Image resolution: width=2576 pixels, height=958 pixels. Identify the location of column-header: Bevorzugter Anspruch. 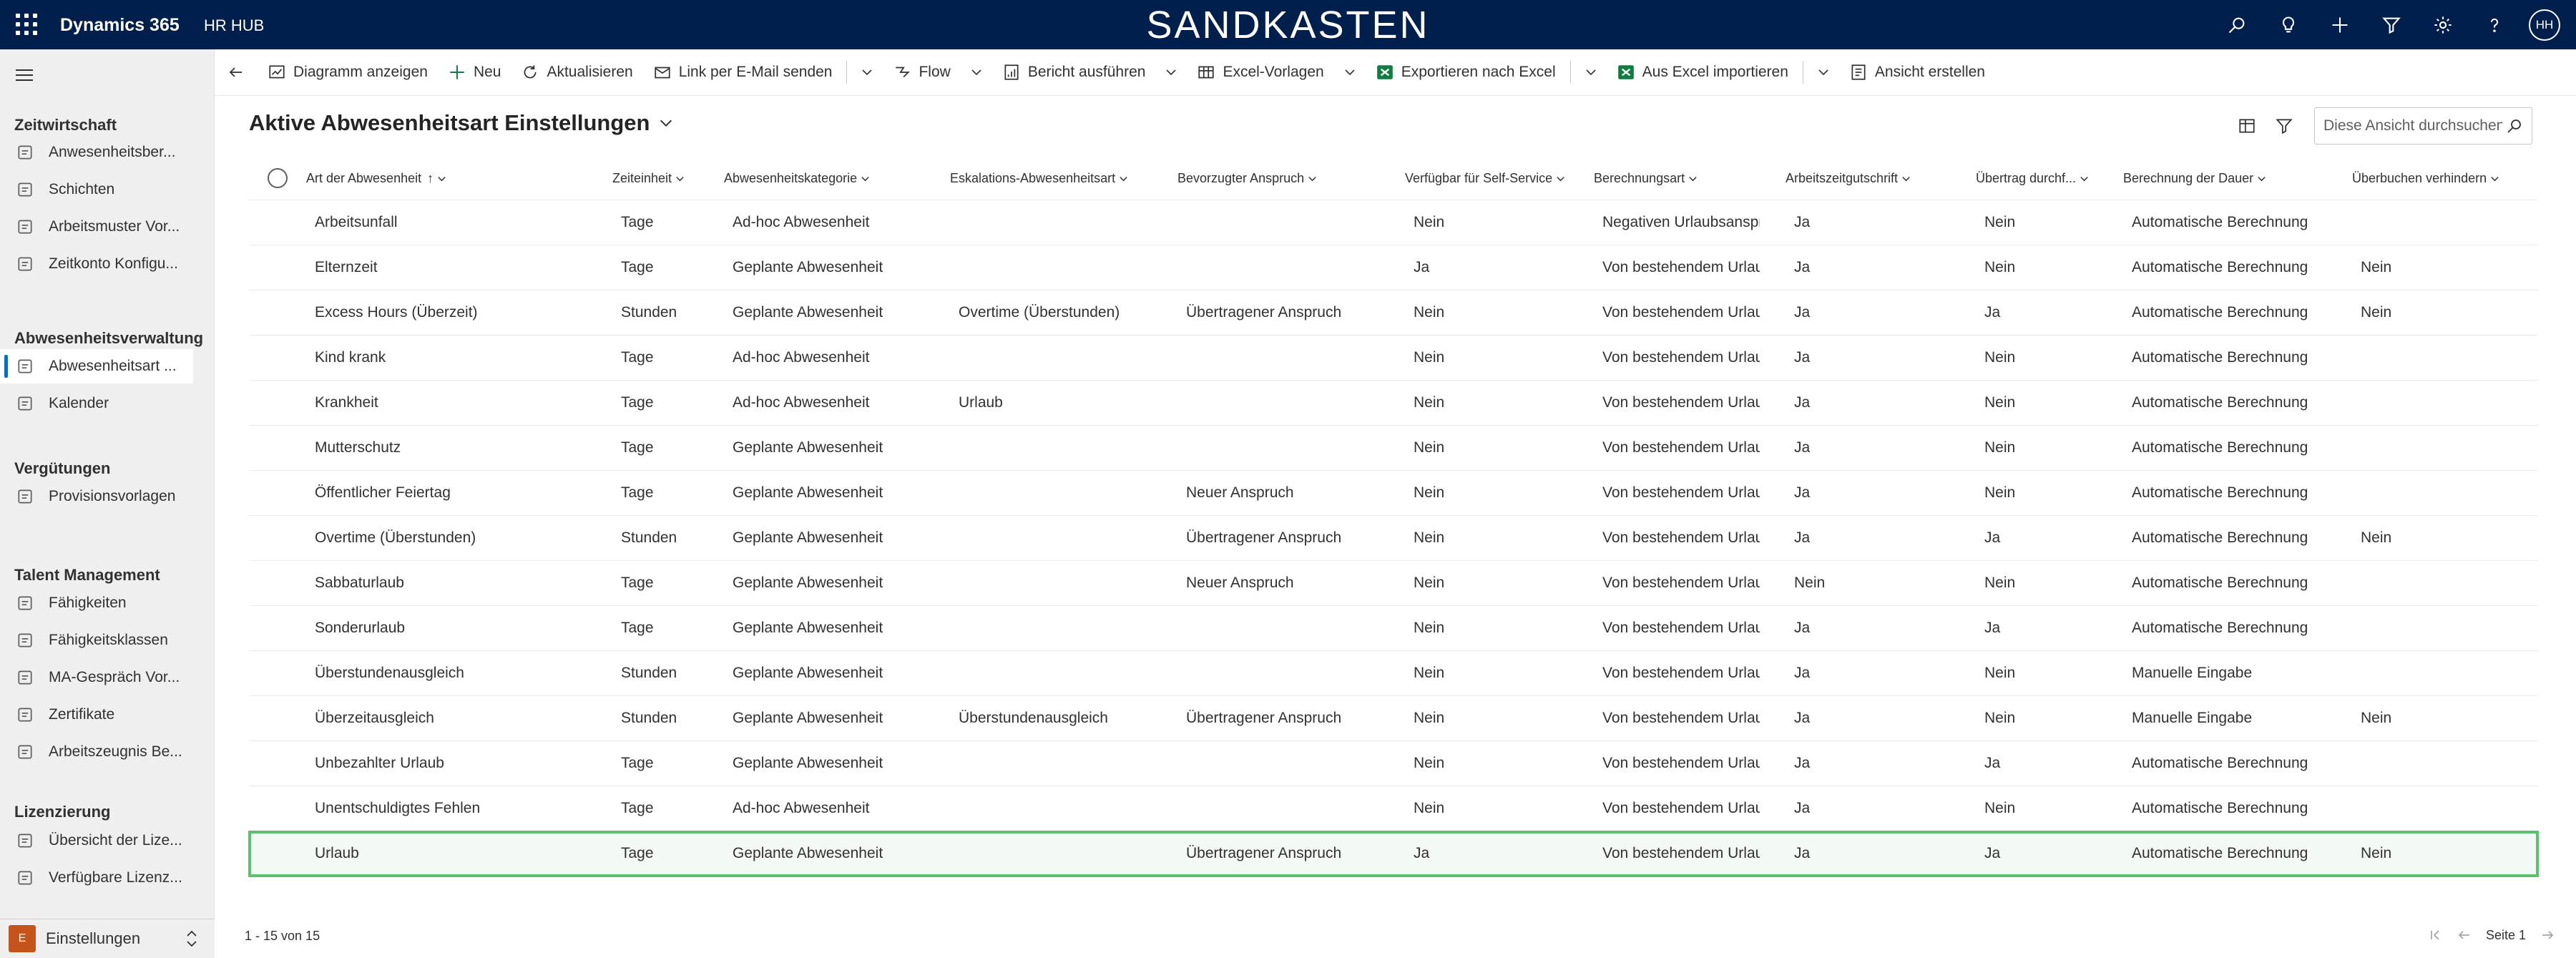
(1247, 178).